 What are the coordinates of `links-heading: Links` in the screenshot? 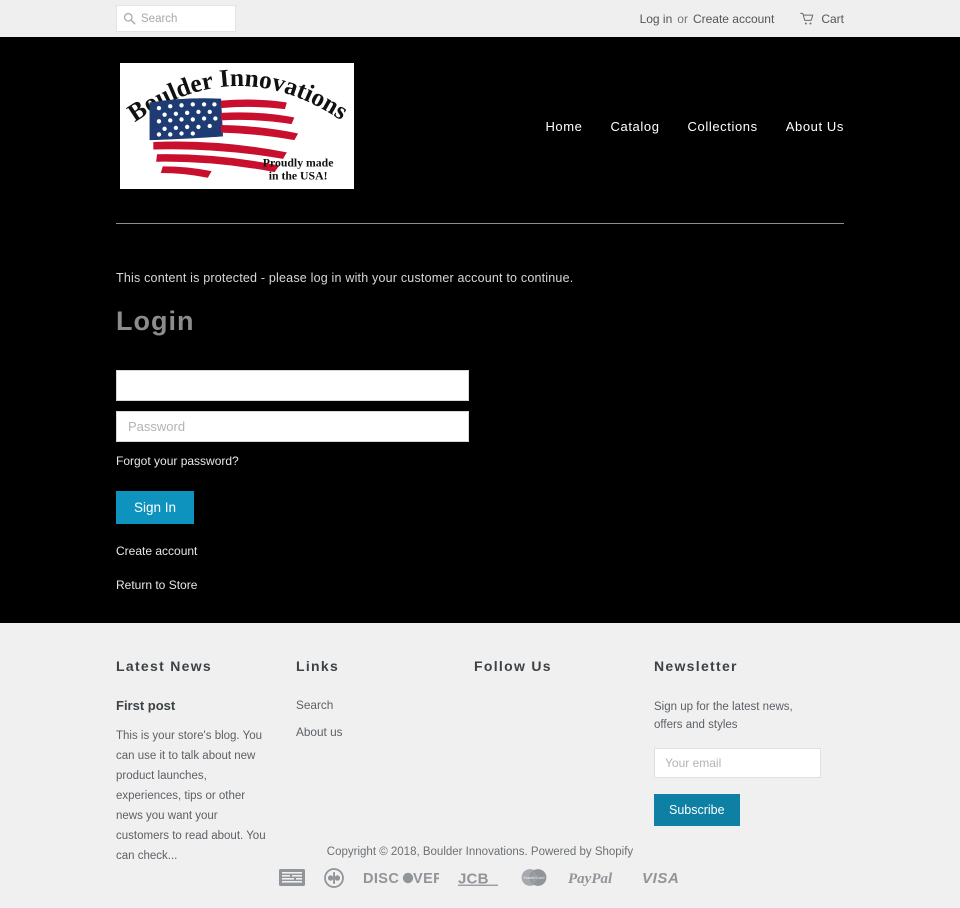 It's located at (317, 665).